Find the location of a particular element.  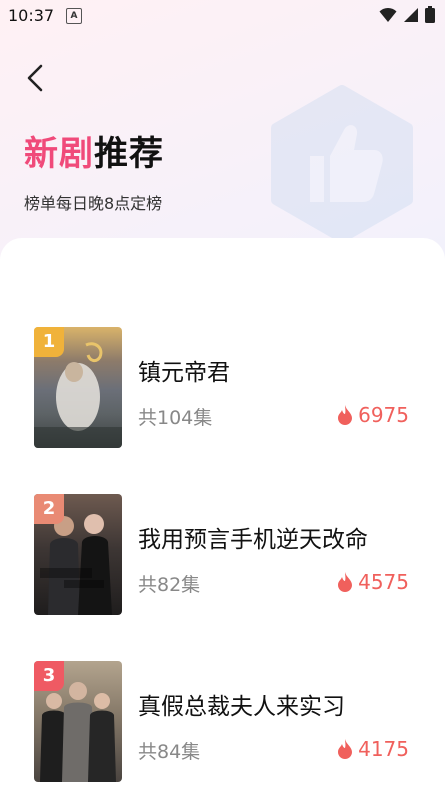

wifi-icon is located at coordinates (388, 14).